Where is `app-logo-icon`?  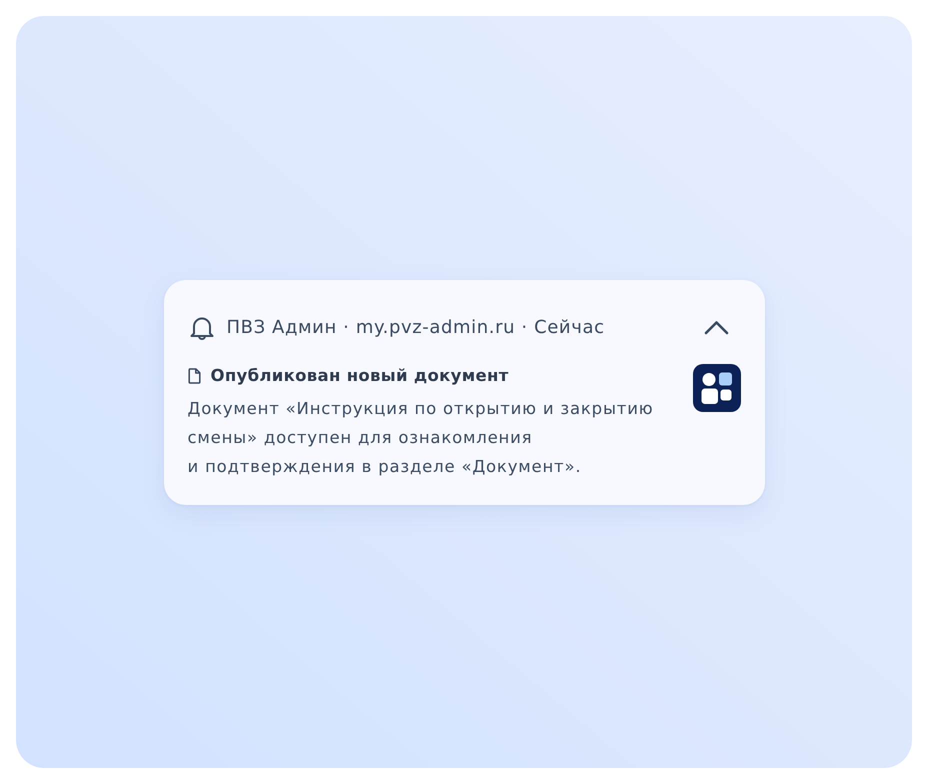
app-logo-icon is located at coordinates (716, 388).